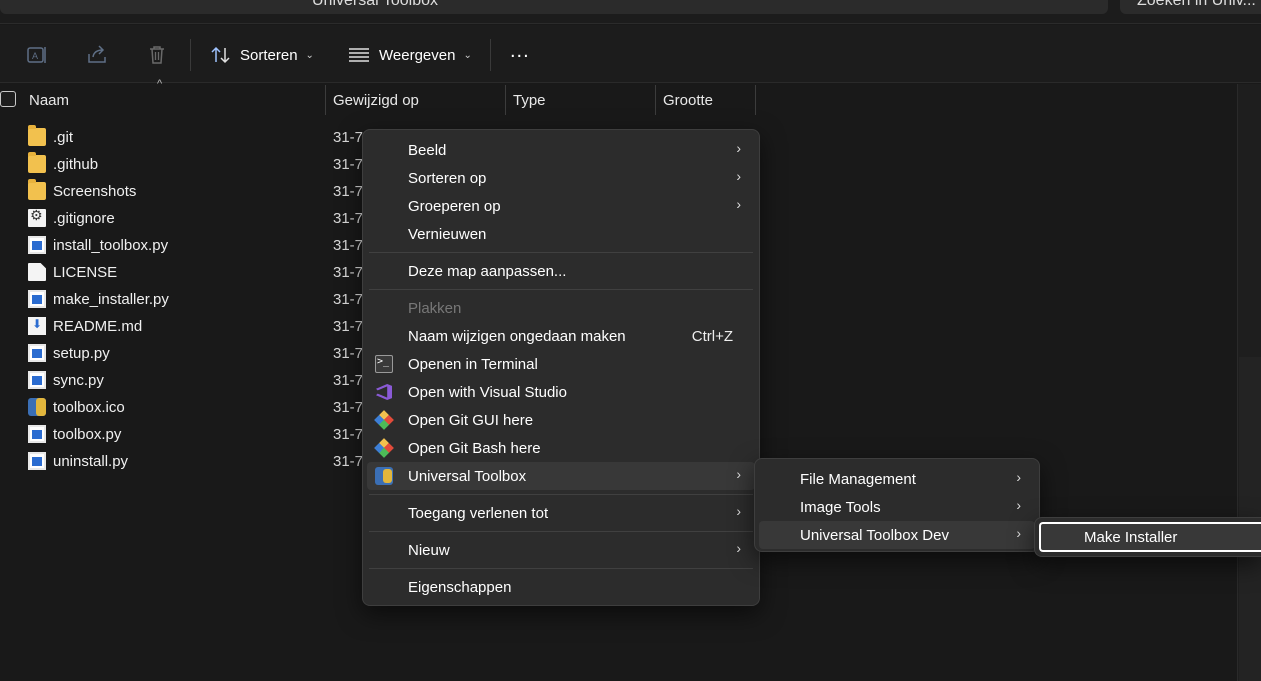 The height and width of the screenshot is (681, 1261). What do you see at coordinates (858, 479) in the screenshot?
I see `menu-item-label: File Management` at bounding box center [858, 479].